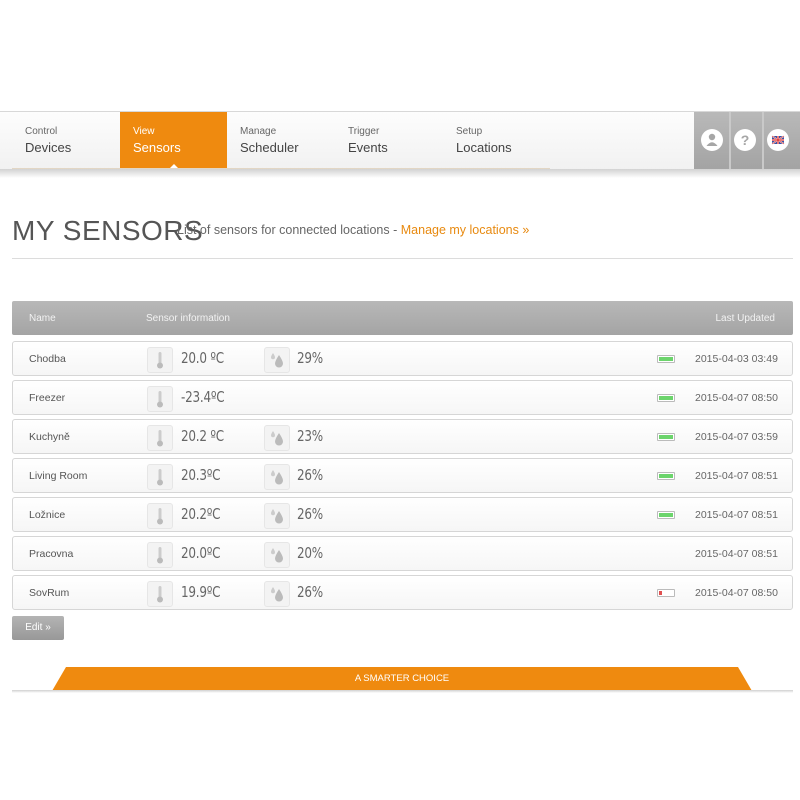  What do you see at coordinates (202, 436) in the screenshot?
I see `temperature-value: 20.2 ºC` at bounding box center [202, 436].